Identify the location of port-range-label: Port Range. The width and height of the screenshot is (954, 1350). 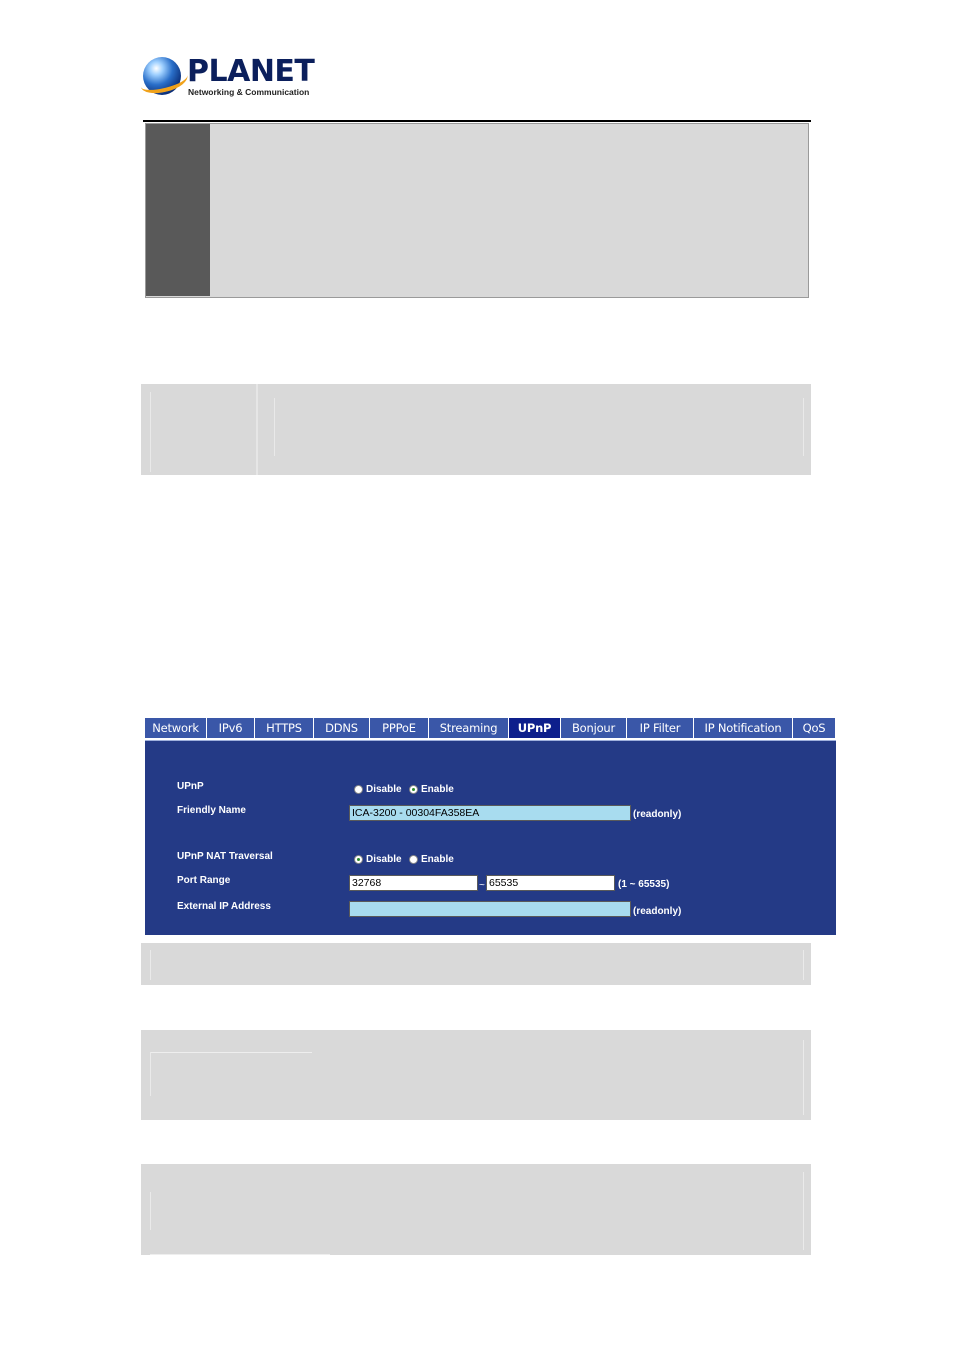
(204, 880).